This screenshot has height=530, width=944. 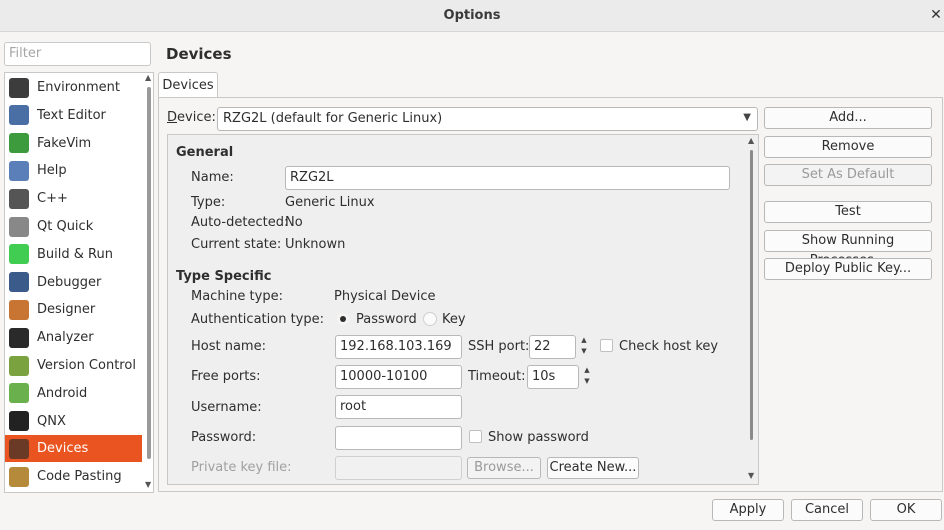 I want to click on private-key-file-label: Private key file:, so click(x=241, y=467).